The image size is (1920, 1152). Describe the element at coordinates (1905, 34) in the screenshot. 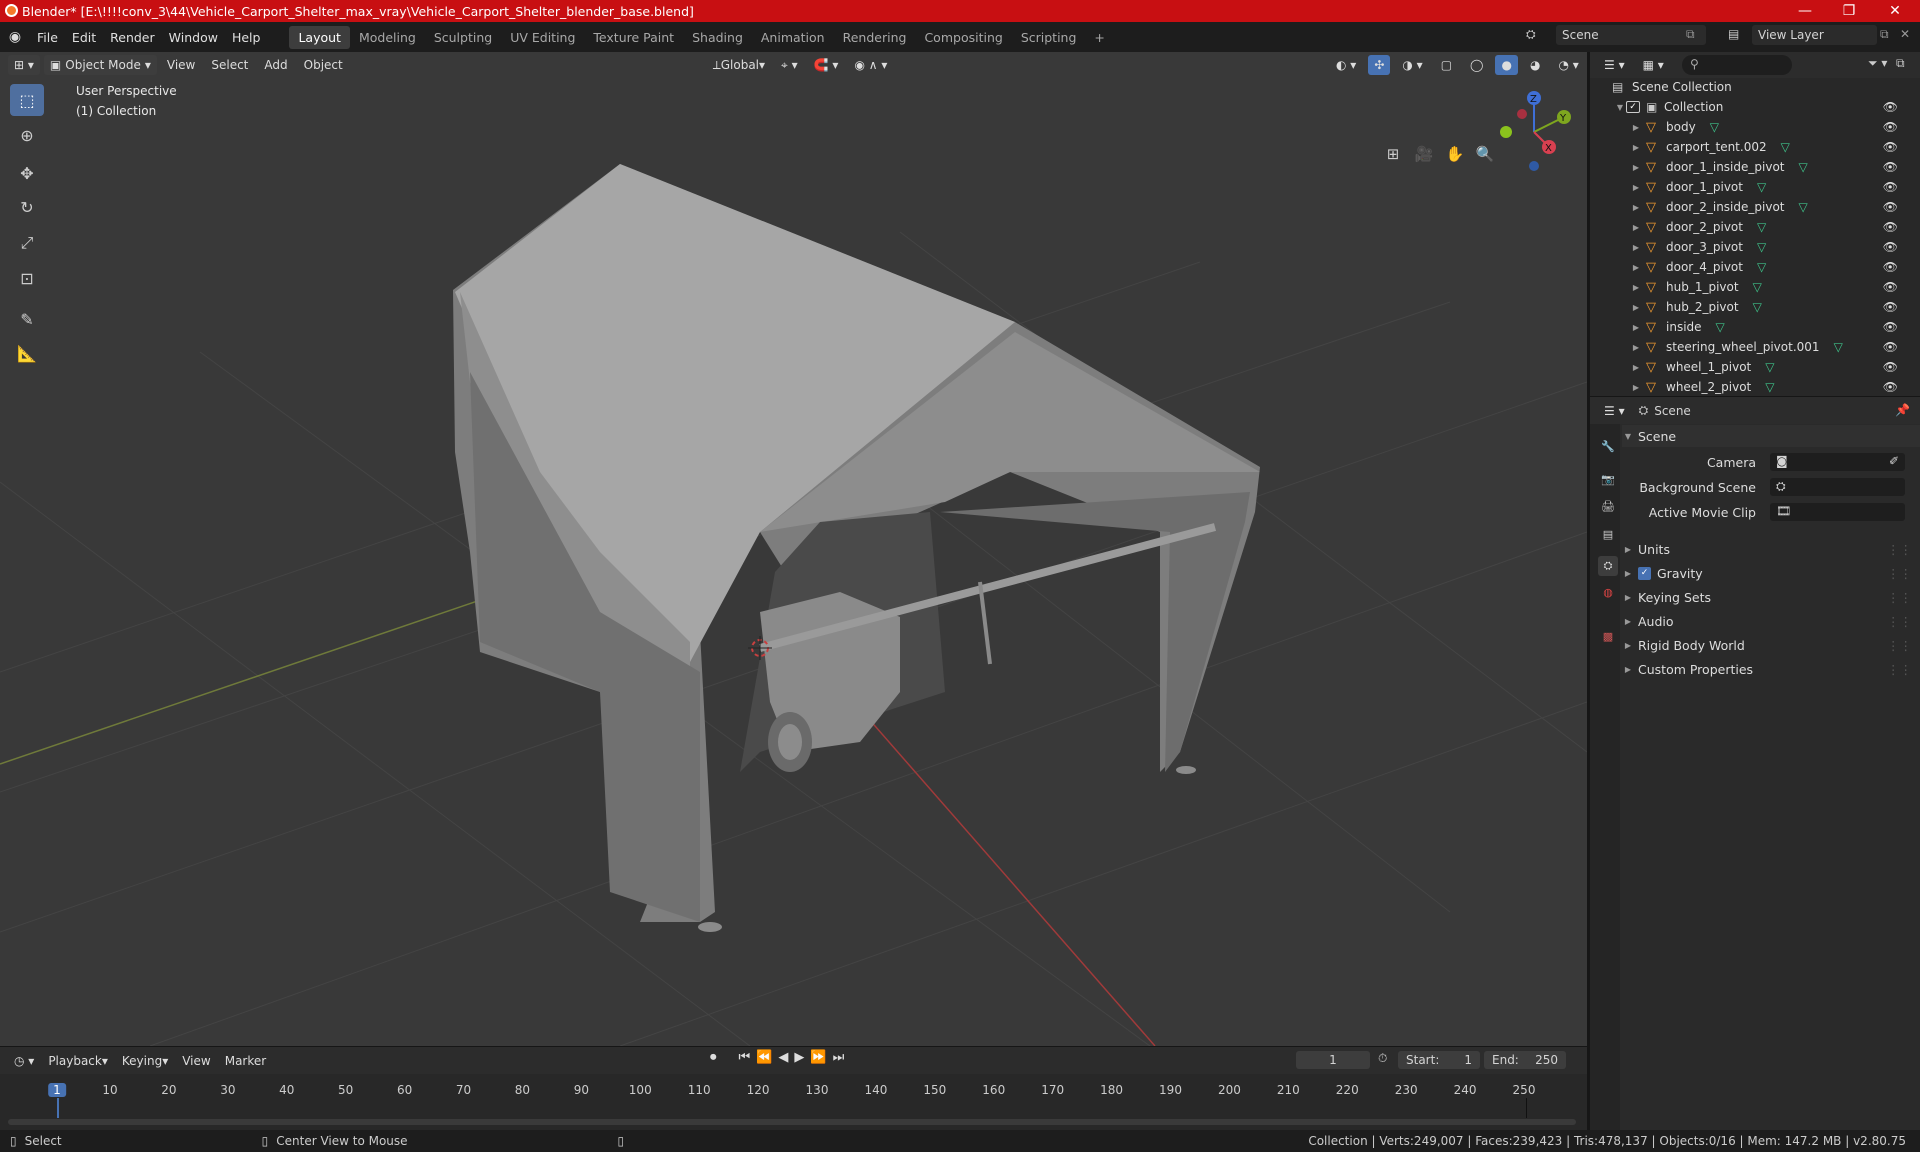

I see `remove-view-layer-icon: ✕` at that location.